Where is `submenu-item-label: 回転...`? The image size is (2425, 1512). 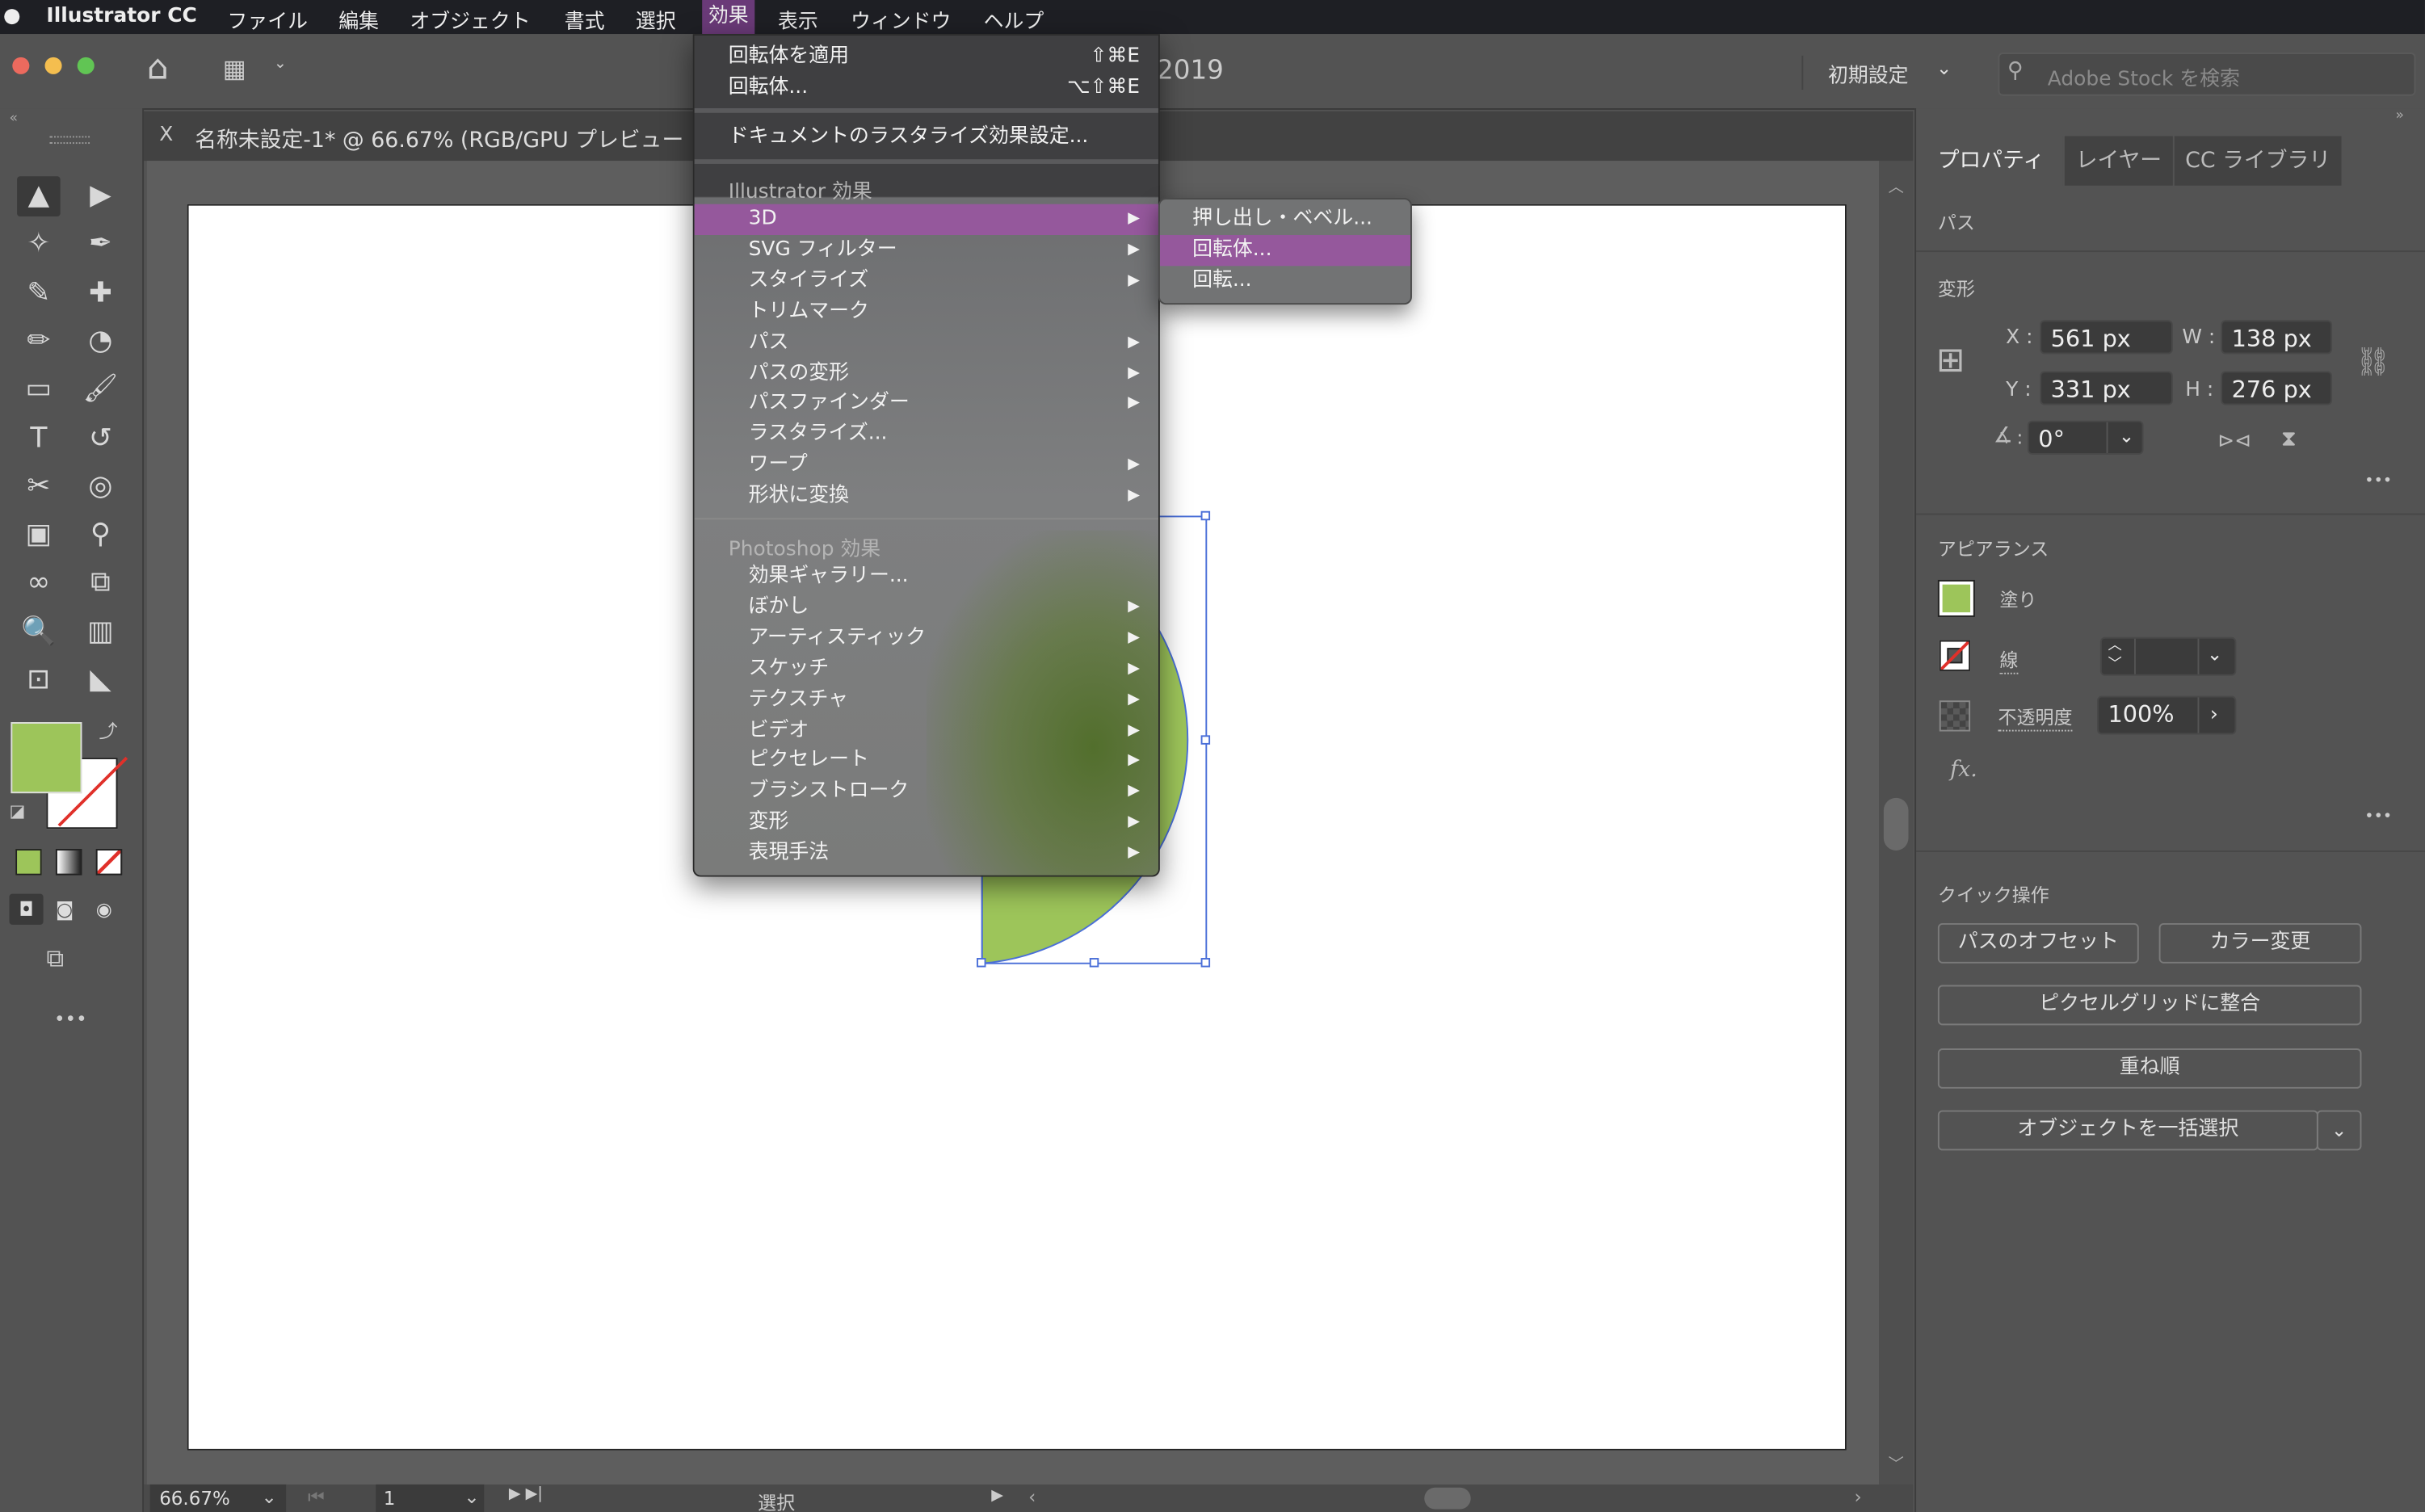
submenu-item-label: 回転... is located at coordinates (1222, 280).